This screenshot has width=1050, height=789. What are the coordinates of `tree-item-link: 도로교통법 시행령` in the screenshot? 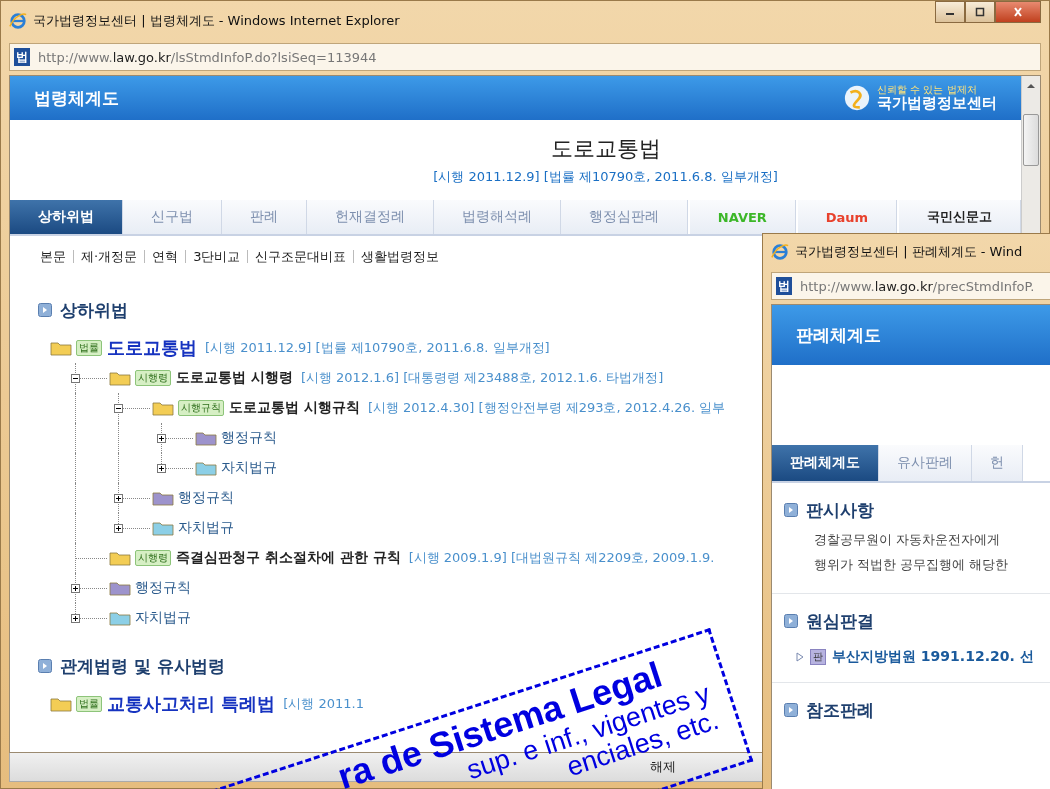 It's located at (234, 378).